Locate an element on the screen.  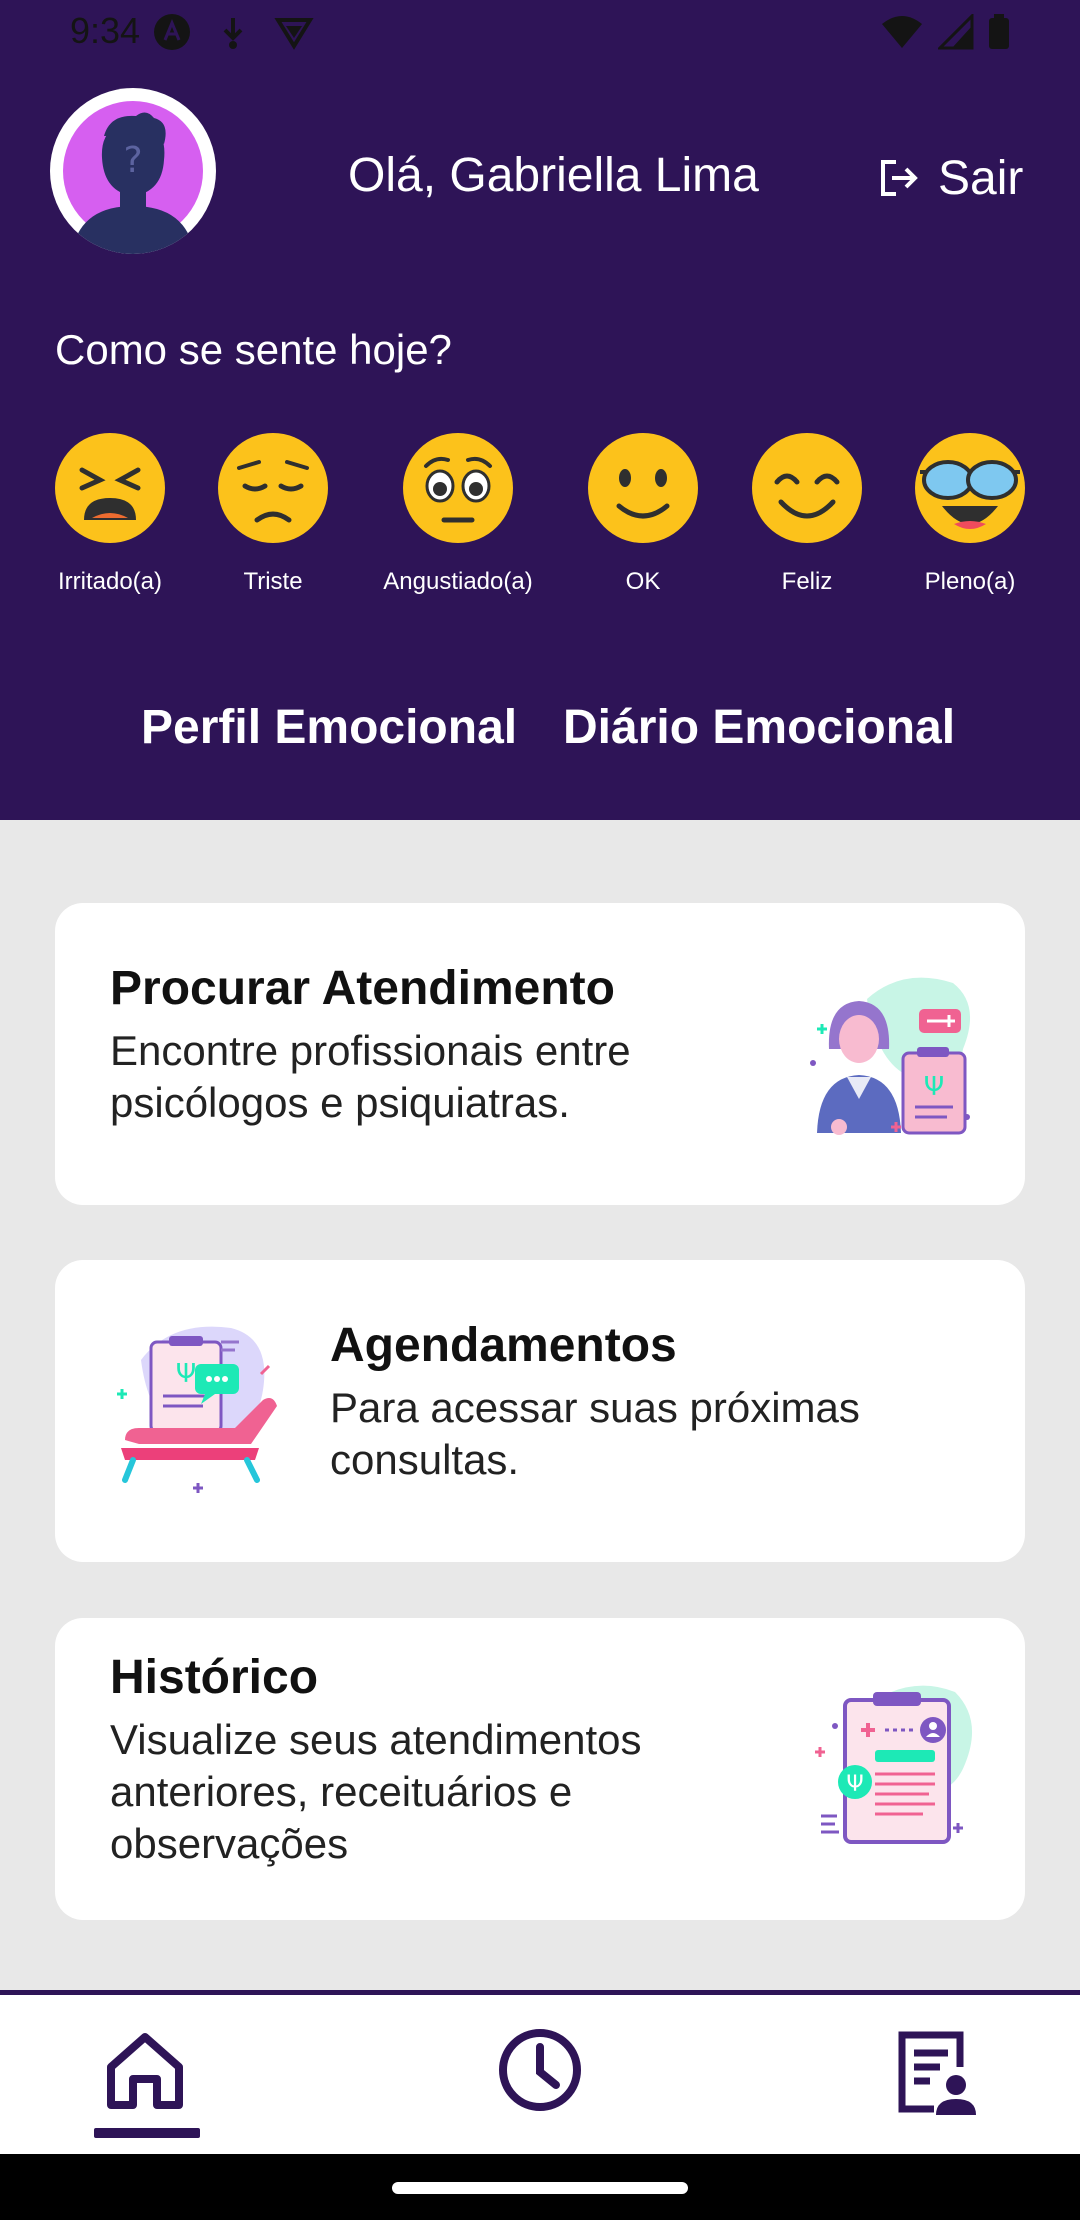
mood-label: Irritado(a) is located at coordinates (110, 581).